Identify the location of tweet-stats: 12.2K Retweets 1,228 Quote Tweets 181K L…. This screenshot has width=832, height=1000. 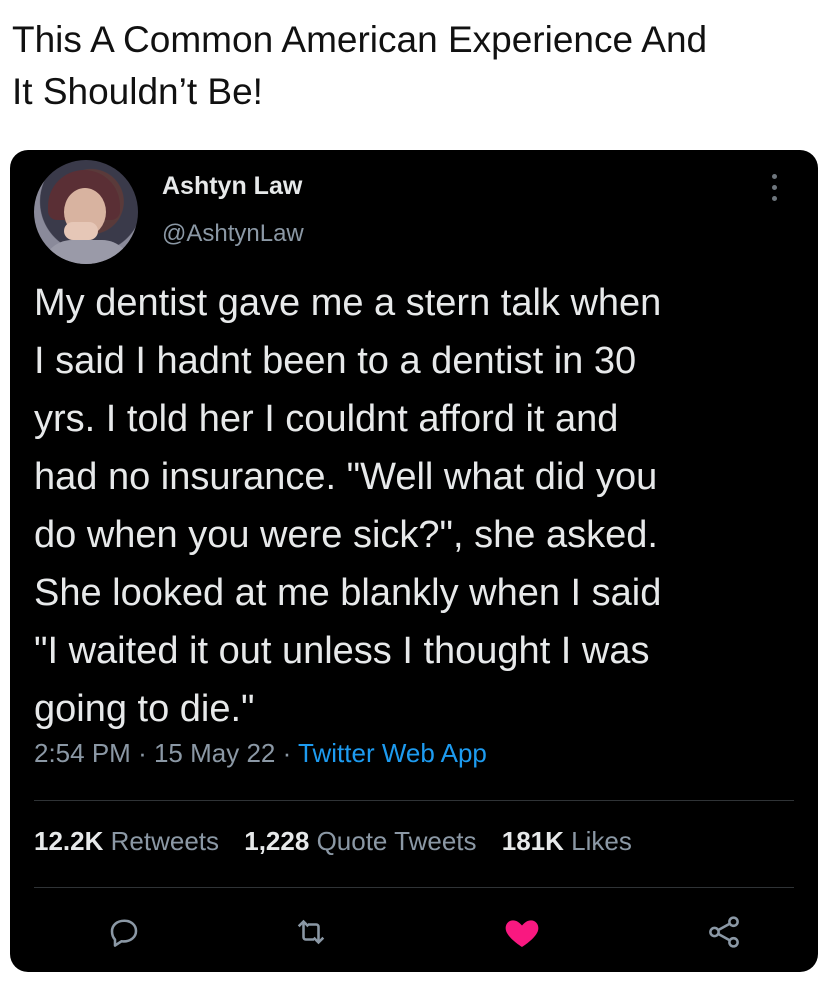
(342, 841).